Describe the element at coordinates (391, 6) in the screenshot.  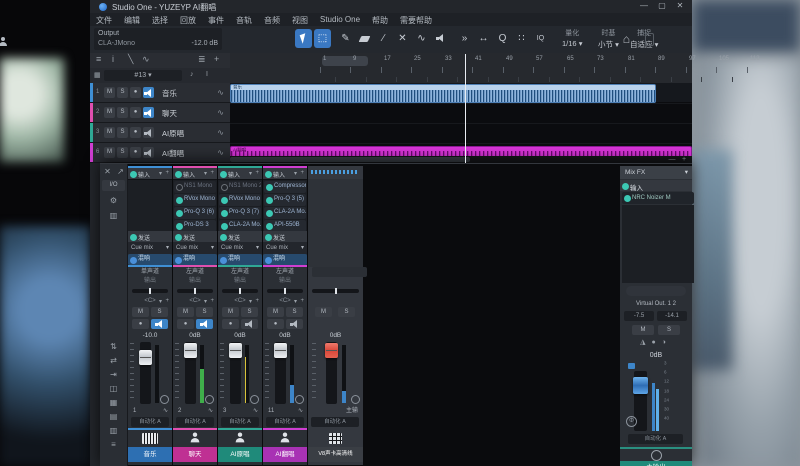
I see `title-bar: Studio One - YUZEYP AI翻唱 — ▢ ✕` at that location.